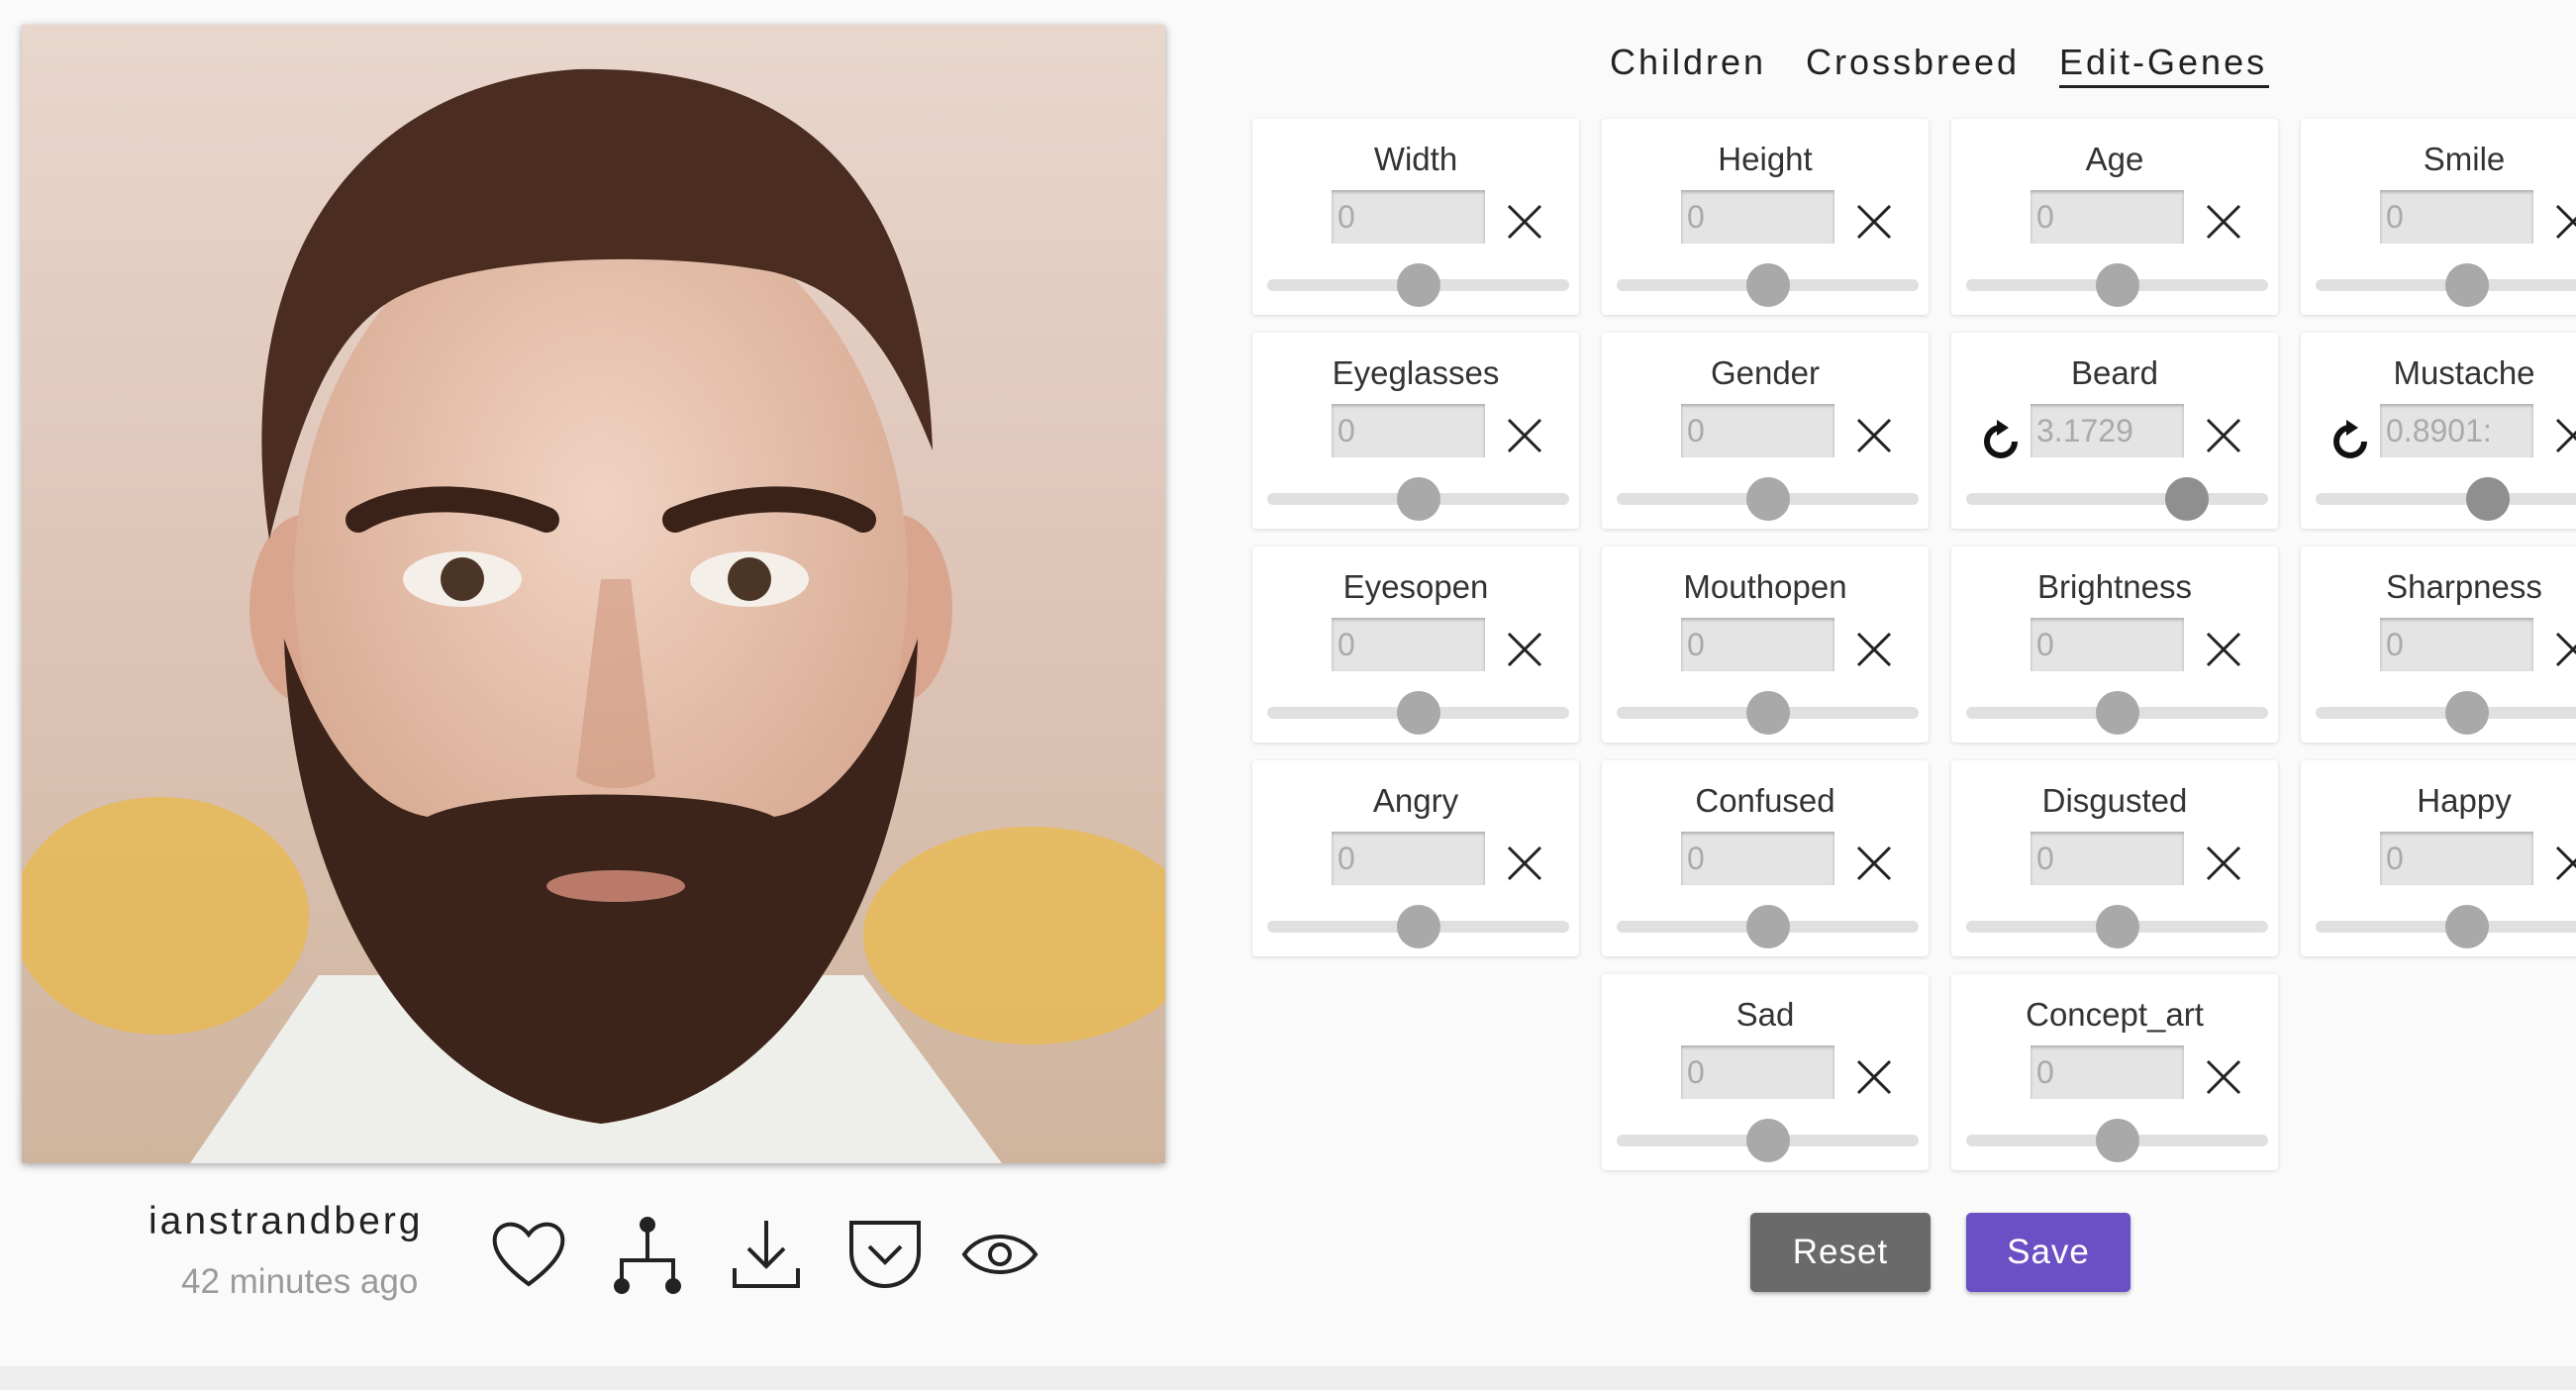 The width and height of the screenshot is (2576, 1390). Describe the element at coordinates (1841, 1252) in the screenshot. I see `reset-button: Reset` at that location.